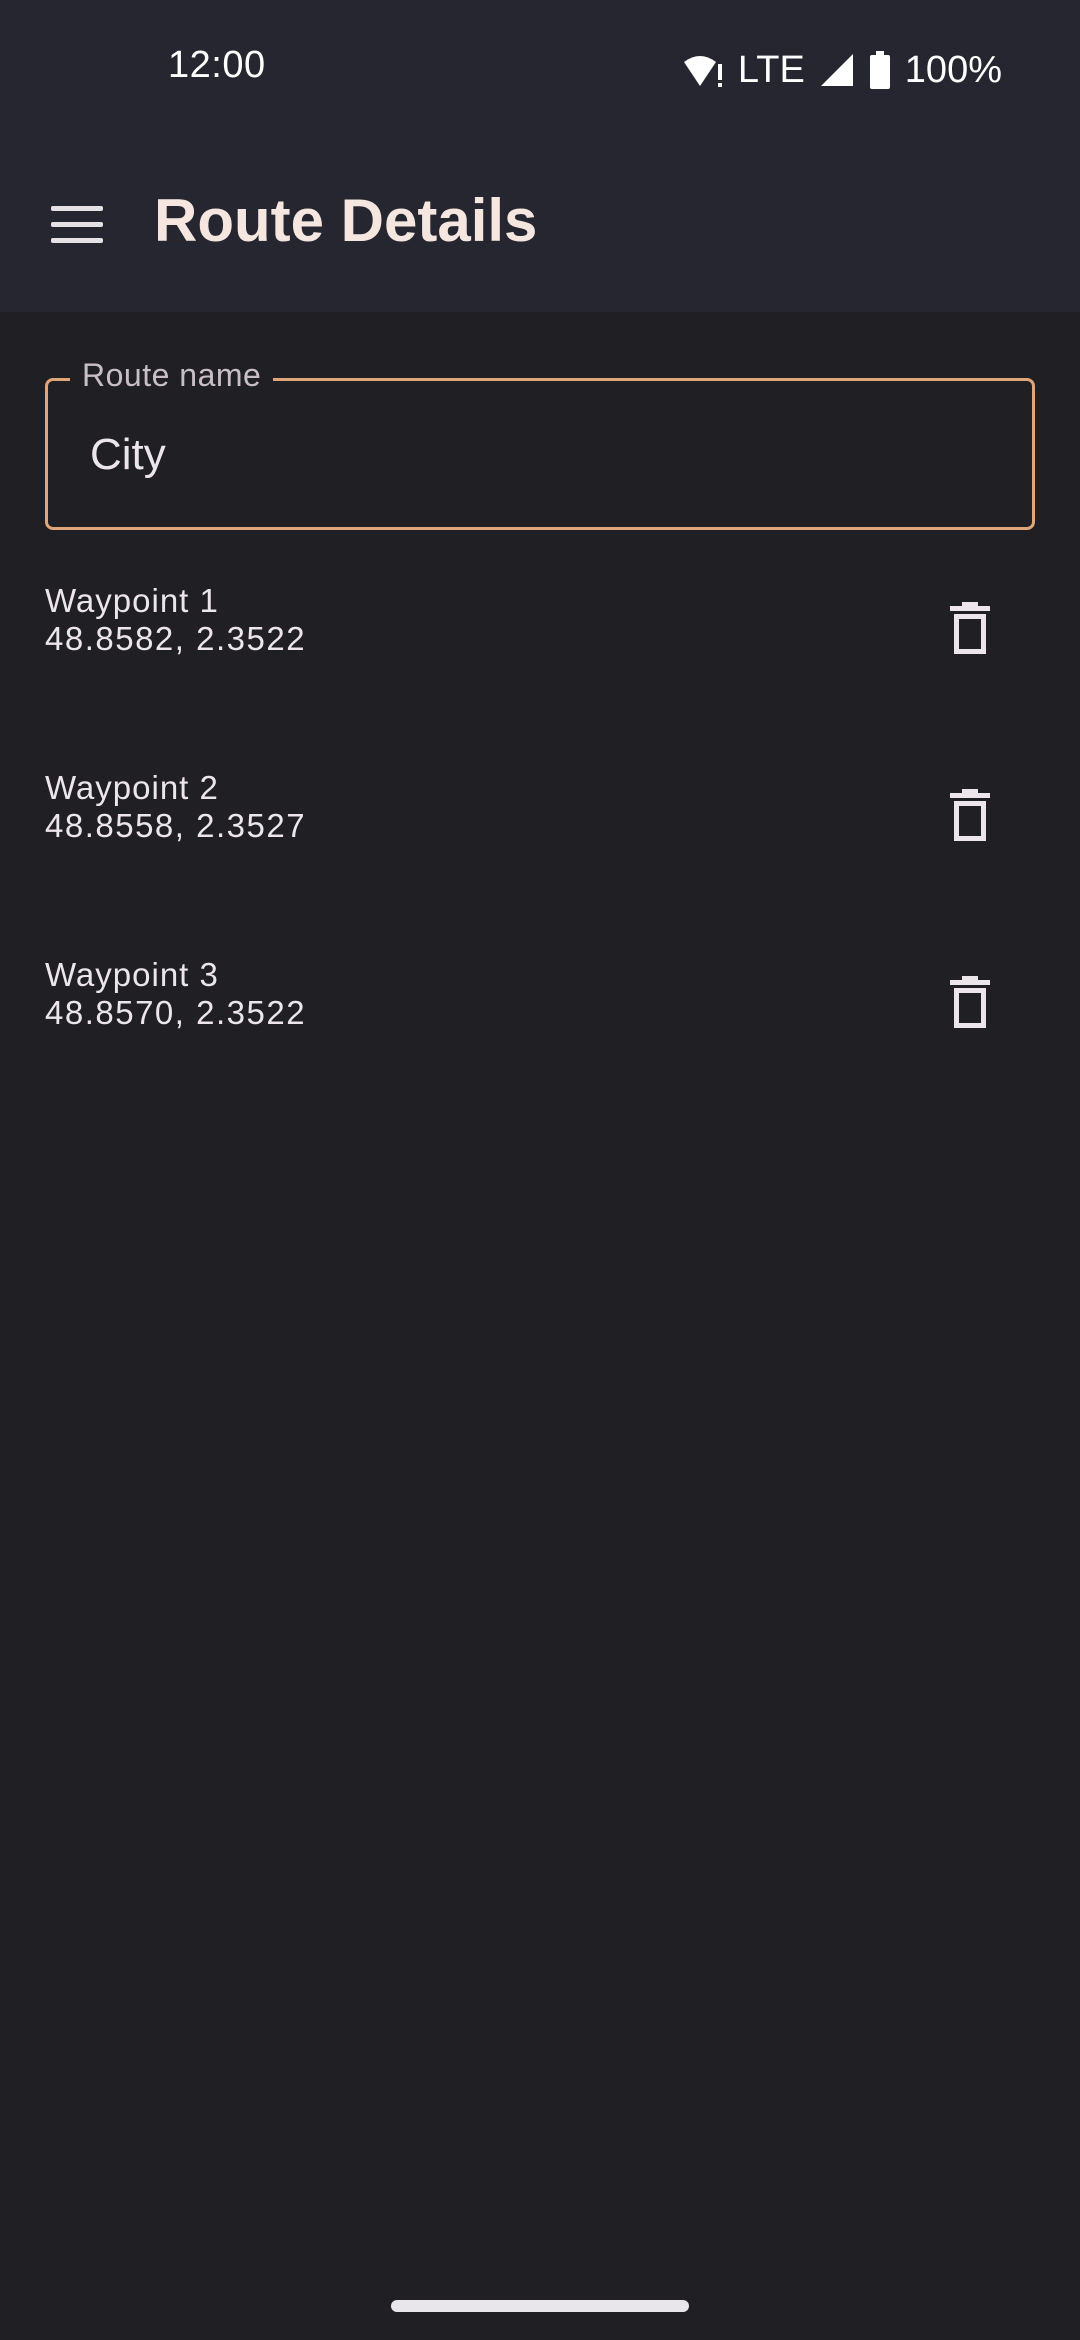 Image resolution: width=1080 pixels, height=2340 pixels. What do you see at coordinates (540, 455) in the screenshot?
I see `route-name-input` at bounding box center [540, 455].